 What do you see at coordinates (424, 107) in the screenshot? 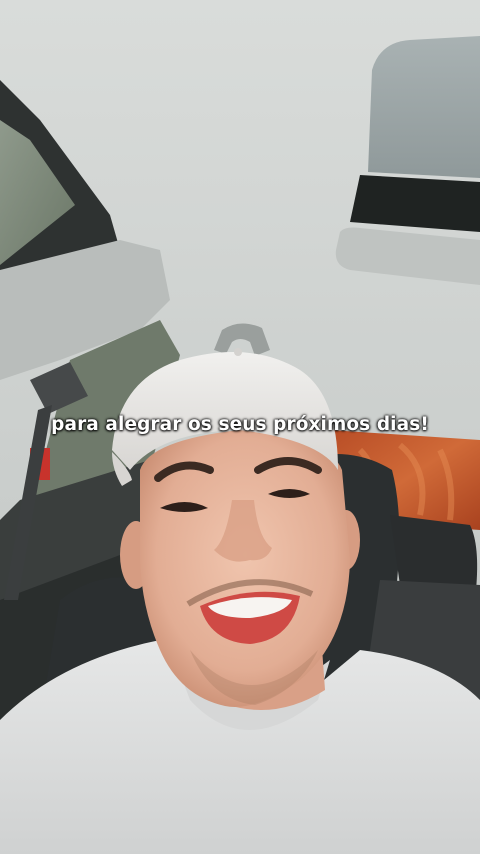
I see `sunroof-window` at bounding box center [424, 107].